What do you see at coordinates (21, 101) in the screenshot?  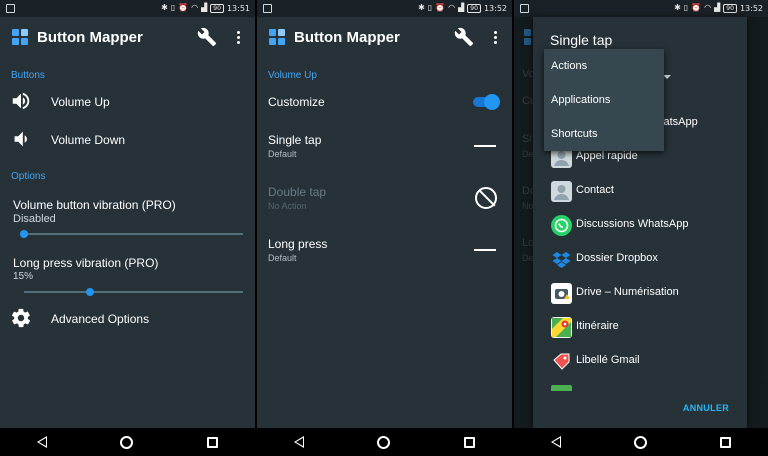 I see `volume-up-icon` at bounding box center [21, 101].